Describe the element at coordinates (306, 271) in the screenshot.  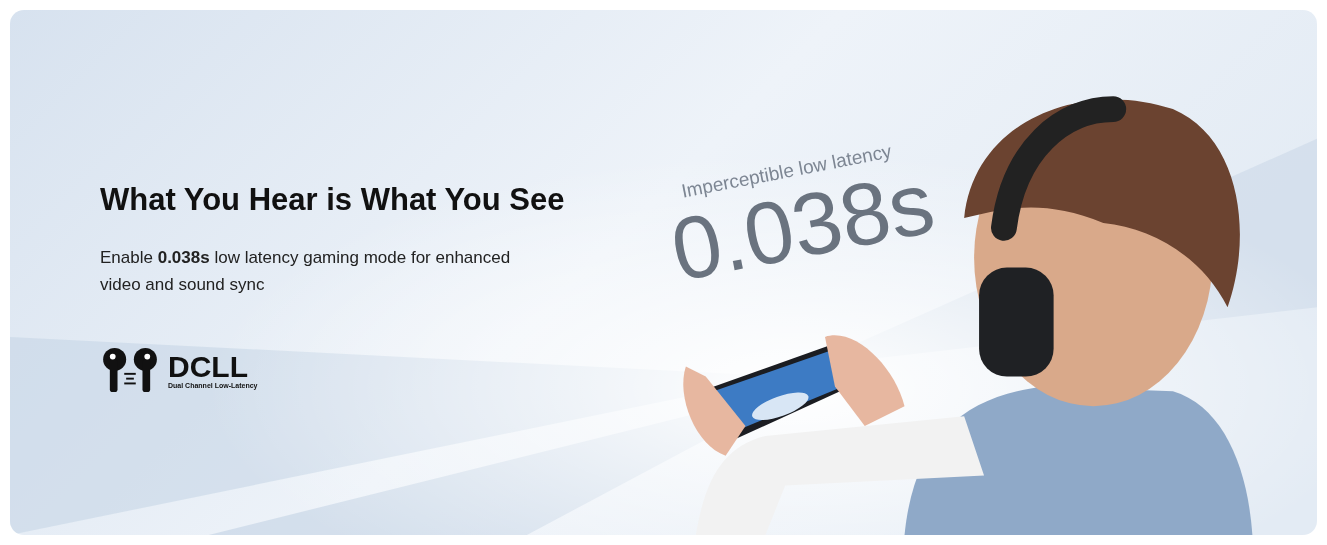
I see `banner-description: Enable 0.038s low latency gaming mode for enhanced video and sound sync` at that location.